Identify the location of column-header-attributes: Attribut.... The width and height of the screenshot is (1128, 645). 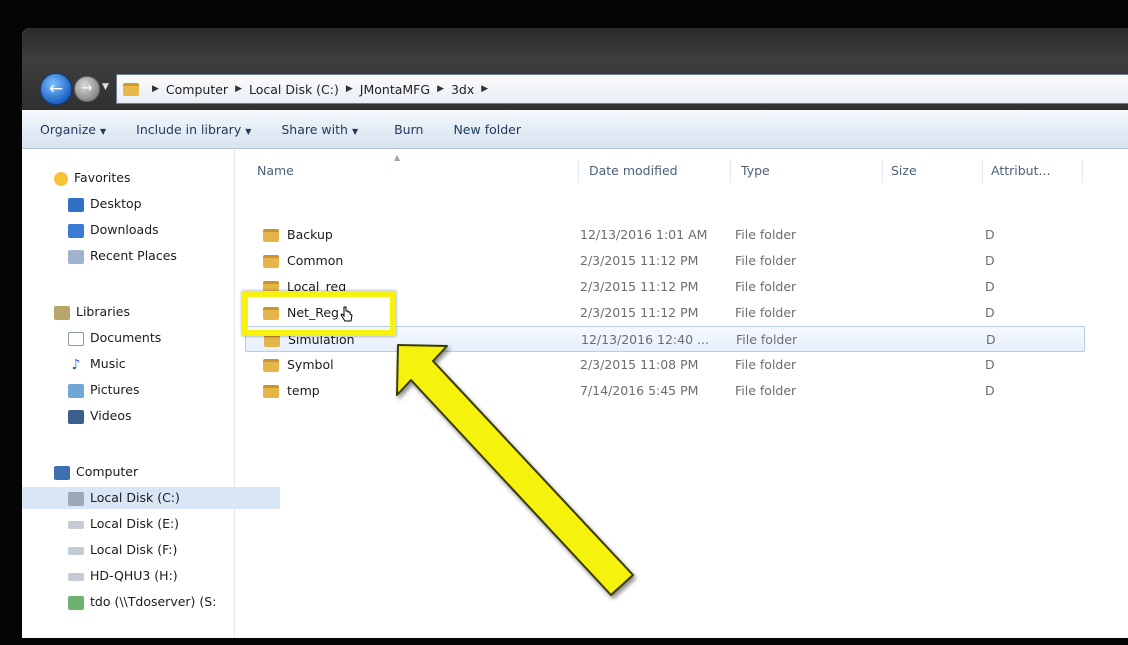
(1033, 171).